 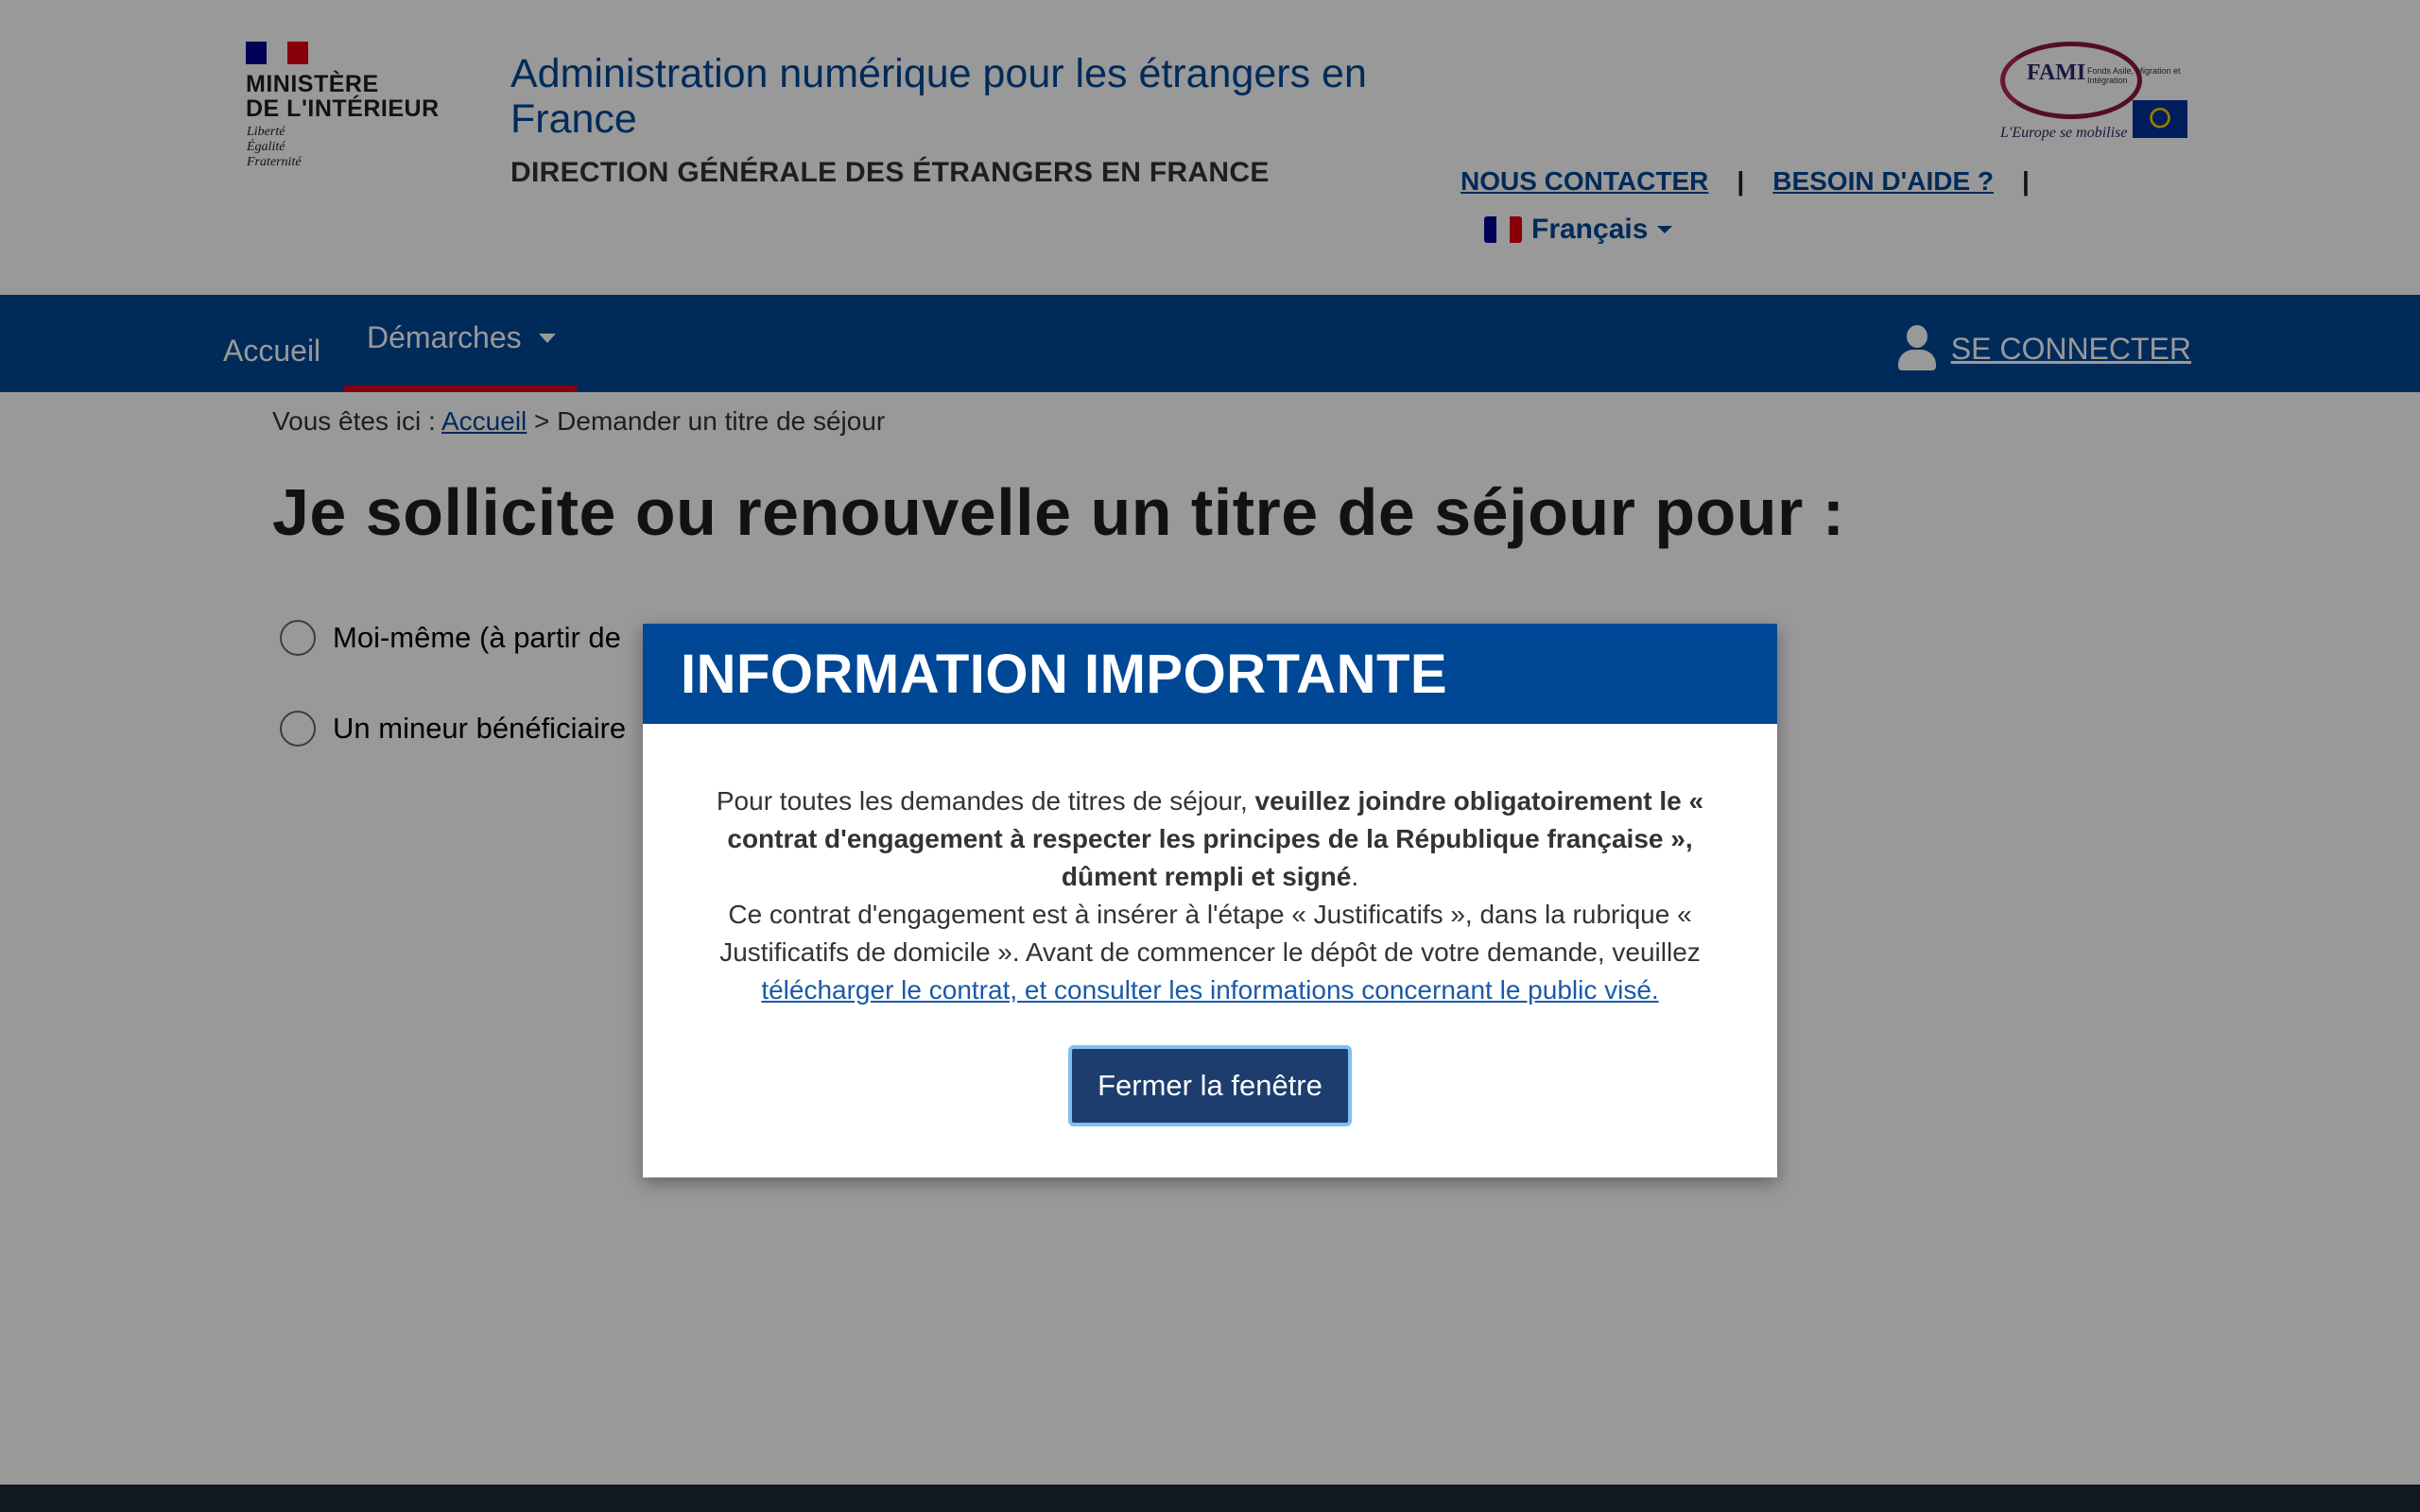 I want to click on dialog-header: INFORMATION IMPORTANTE, so click(x=1210, y=674).